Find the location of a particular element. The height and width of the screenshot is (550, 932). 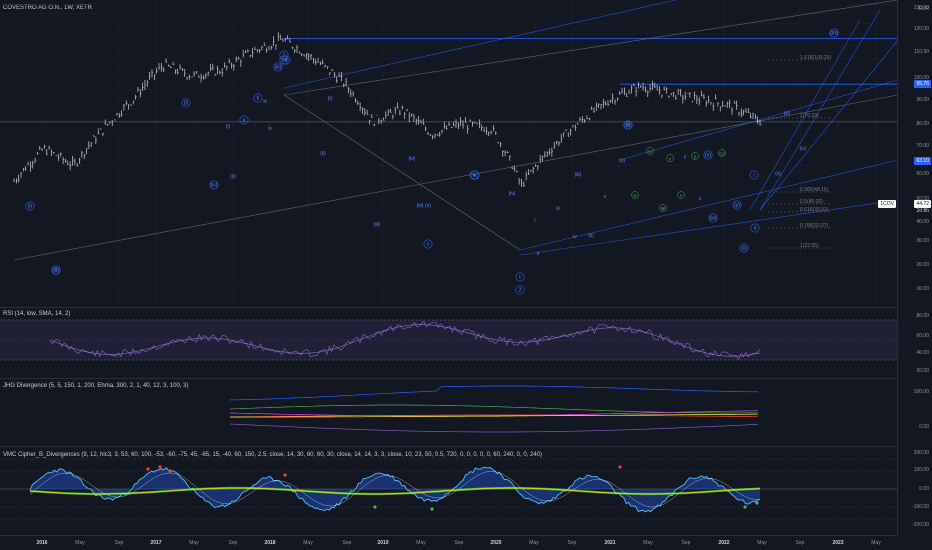

wave-text: (w) is located at coordinates (713, 219).